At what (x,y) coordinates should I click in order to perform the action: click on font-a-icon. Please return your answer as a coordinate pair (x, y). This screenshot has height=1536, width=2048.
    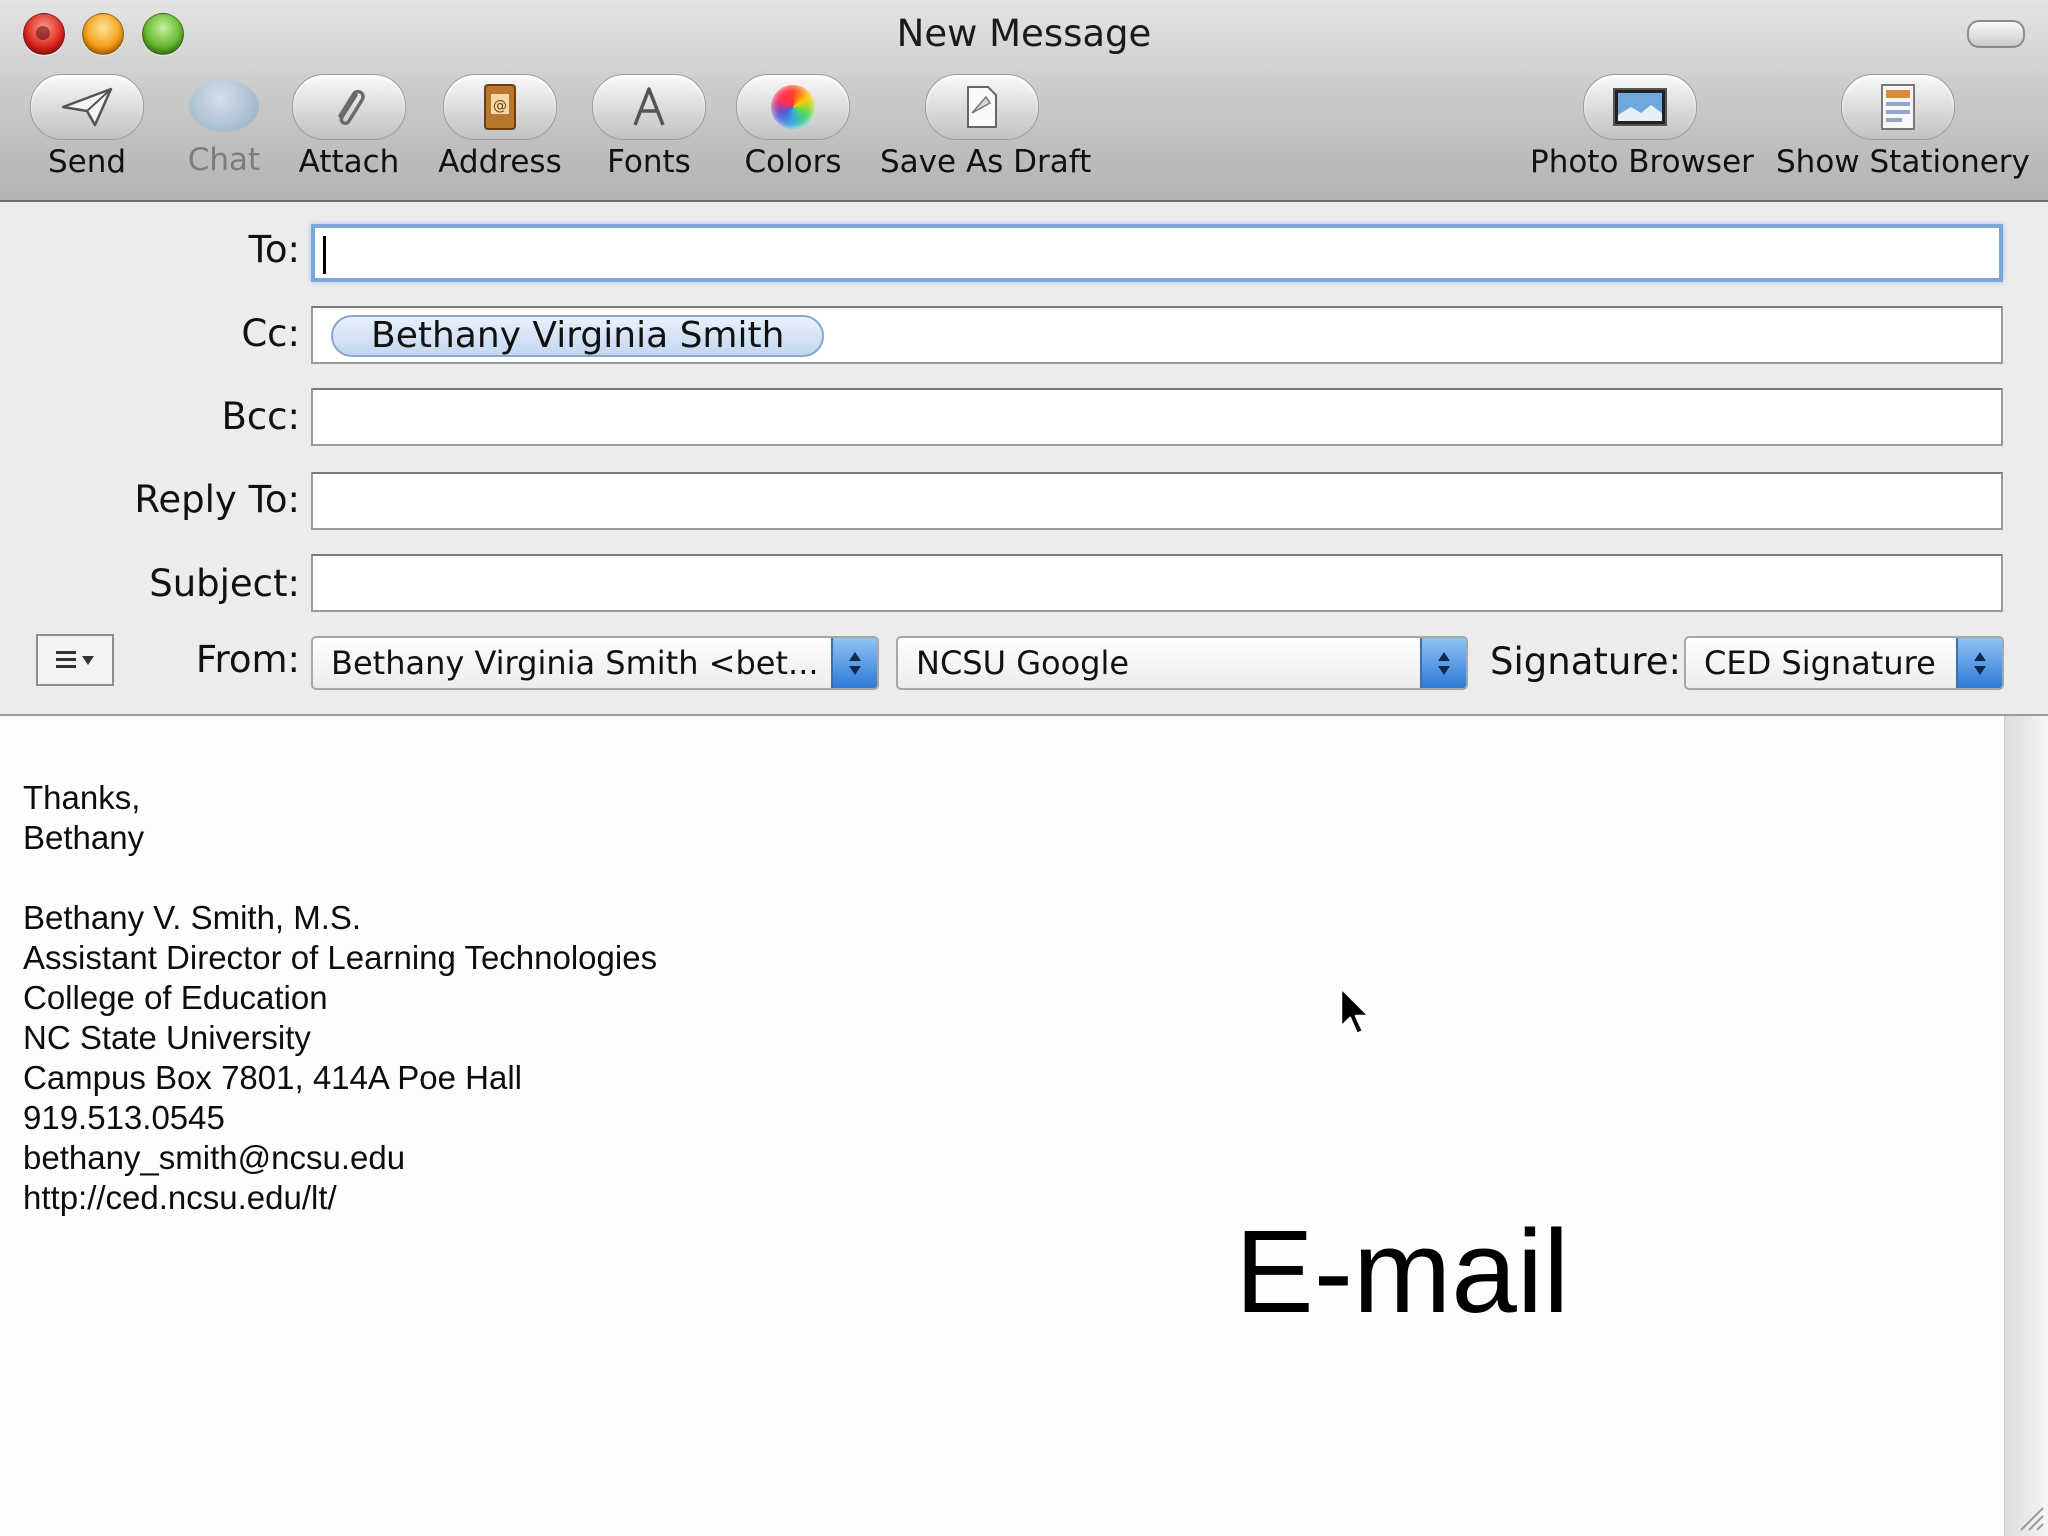
    Looking at the image, I should click on (649, 106).